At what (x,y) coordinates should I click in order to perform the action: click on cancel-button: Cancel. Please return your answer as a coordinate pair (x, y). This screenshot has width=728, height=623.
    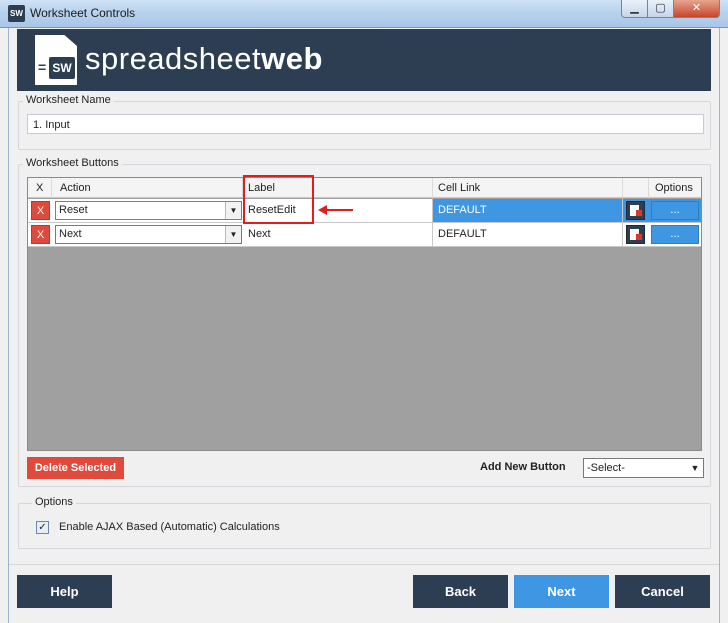
    Looking at the image, I should click on (662, 591).